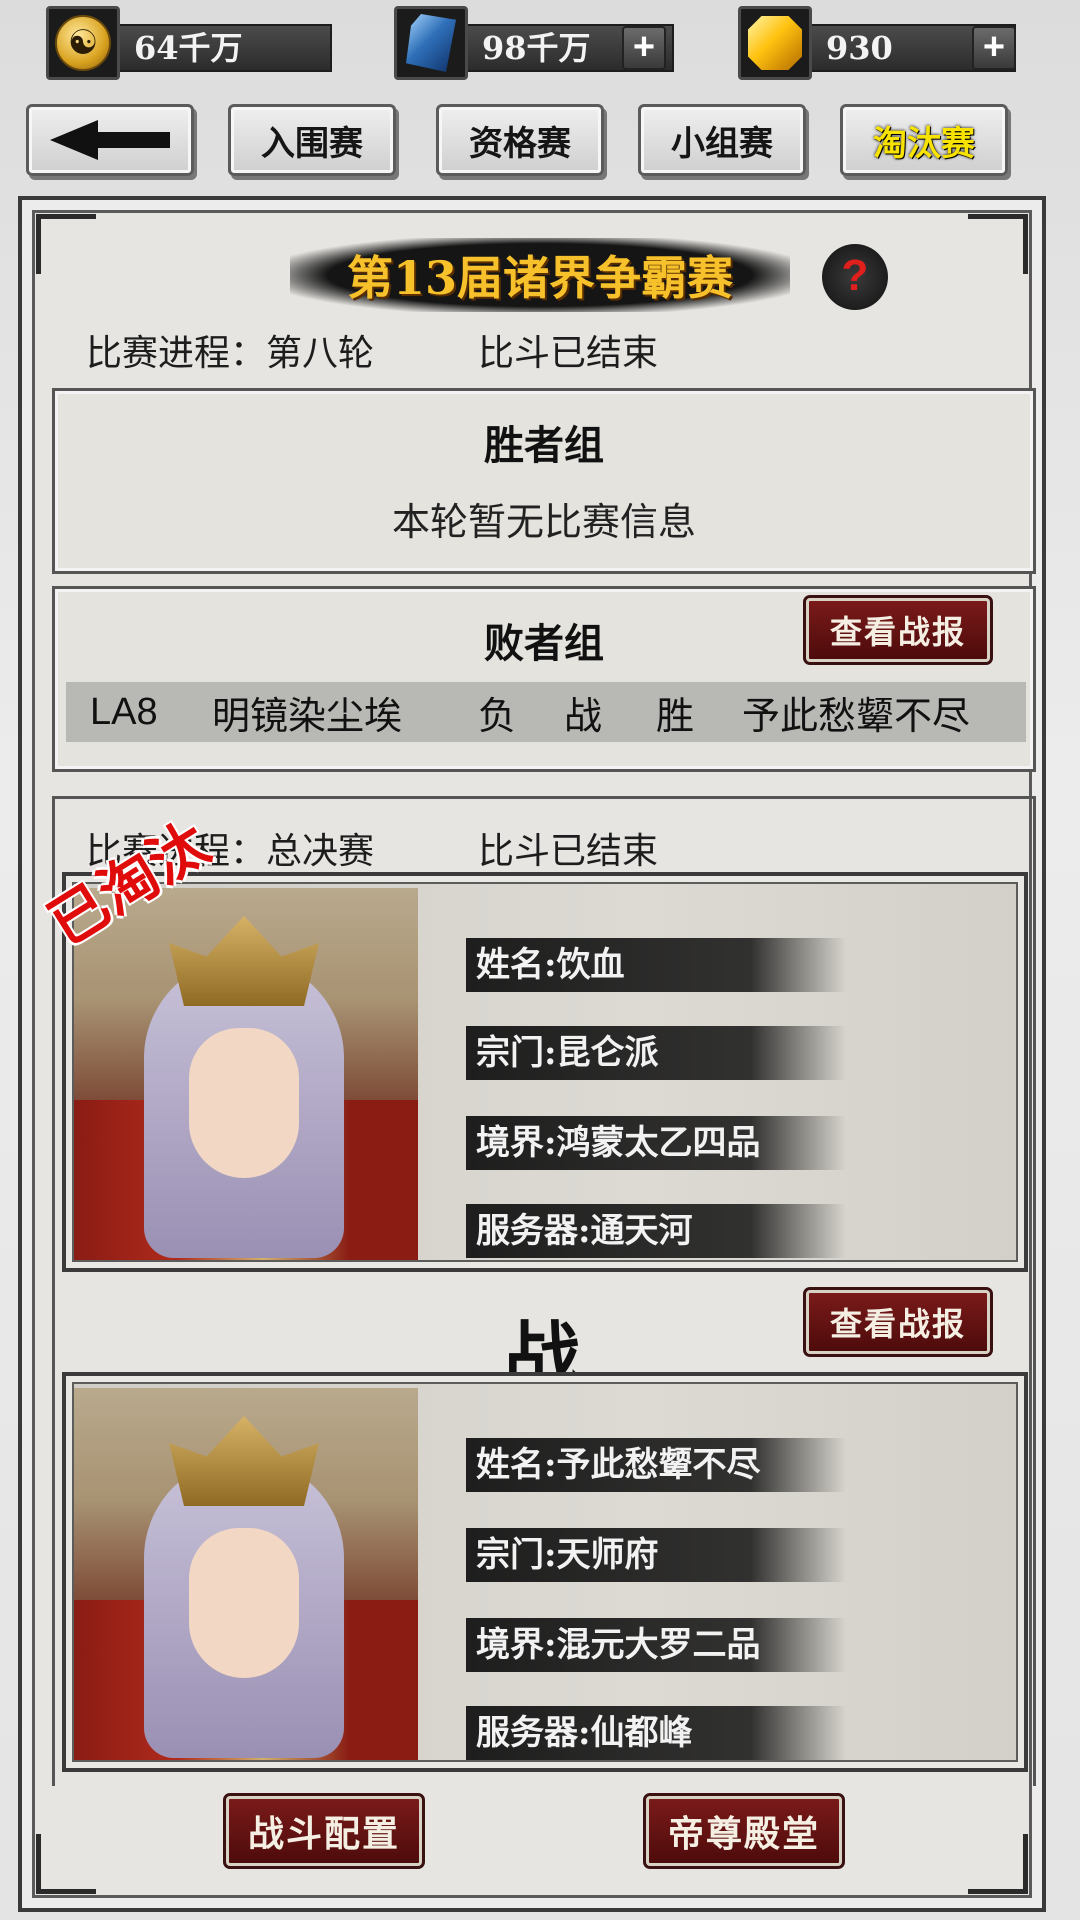  I want to click on gold-resource: 930 +, so click(878, 43).